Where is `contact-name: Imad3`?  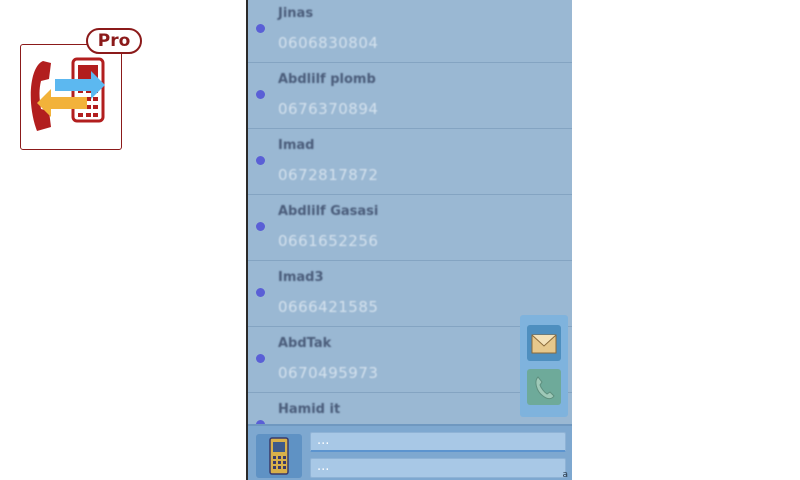
contact-name: Imad3 is located at coordinates (301, 277).